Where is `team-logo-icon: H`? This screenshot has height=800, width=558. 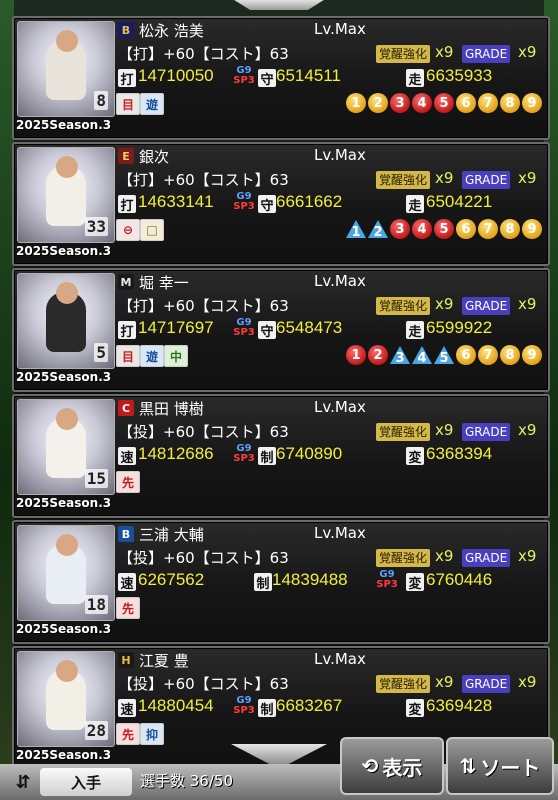 team-logo-icon: H is located at coordinates (126, 660).